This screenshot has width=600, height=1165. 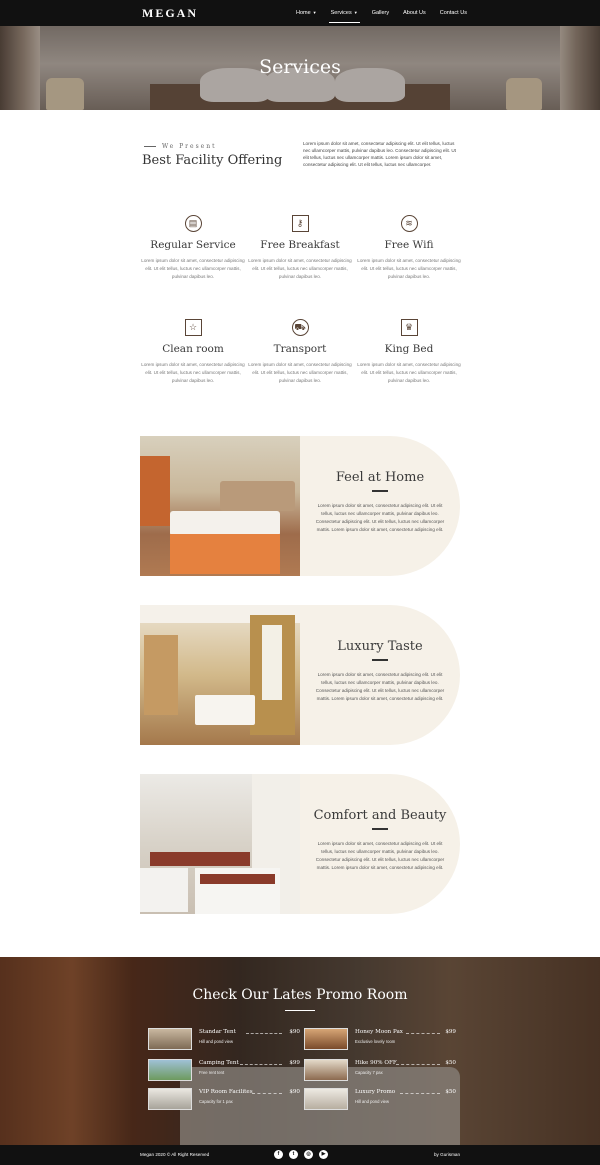 I want to click on promo-item-subtitle: Hill and pond view, so click(x=216, y=1041).